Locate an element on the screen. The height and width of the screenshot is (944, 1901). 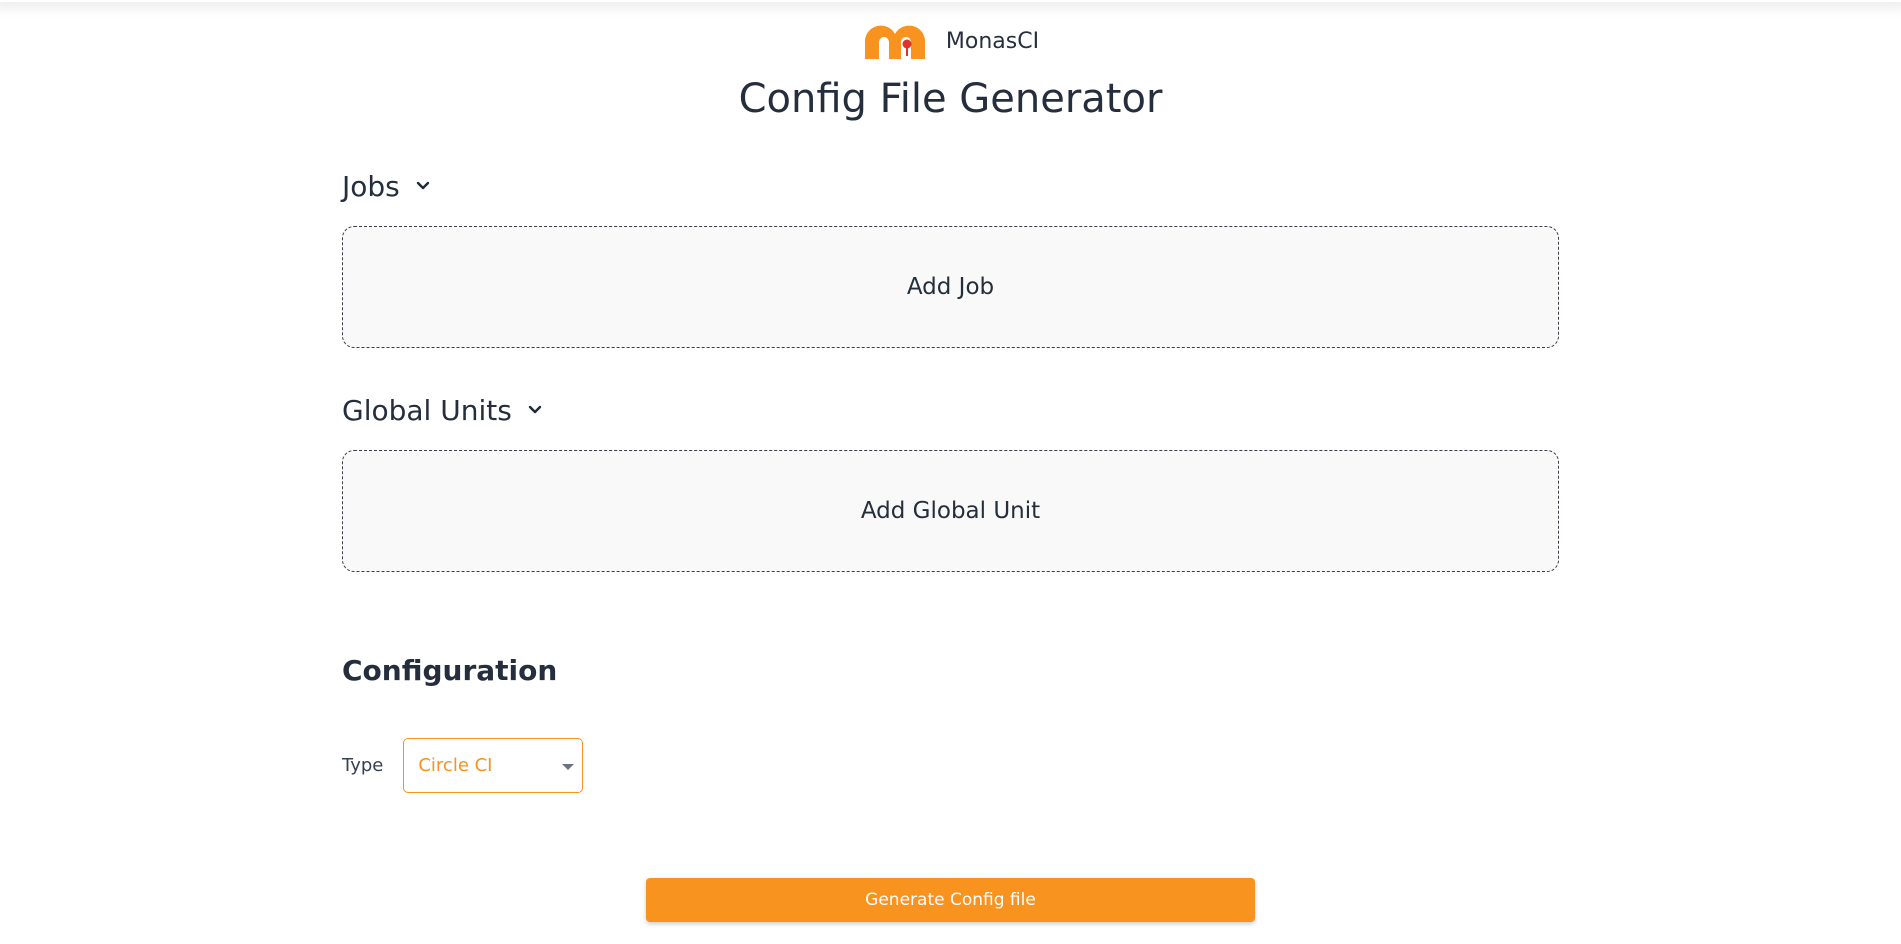
type-label: Type is located at coordinates (363, 765).